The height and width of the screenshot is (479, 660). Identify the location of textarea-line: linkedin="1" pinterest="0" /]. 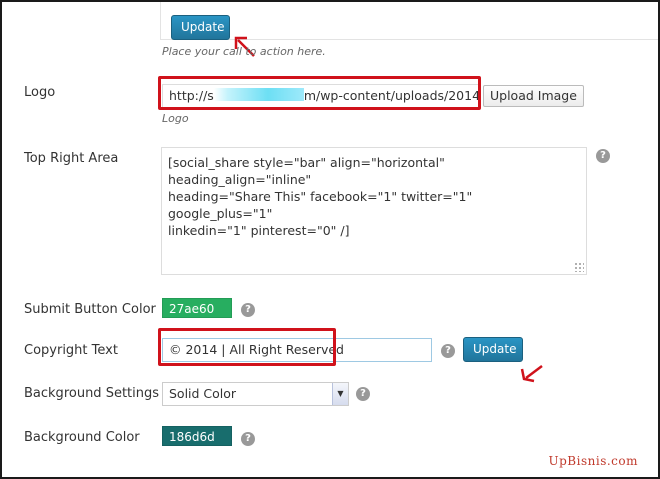
(259, 230).